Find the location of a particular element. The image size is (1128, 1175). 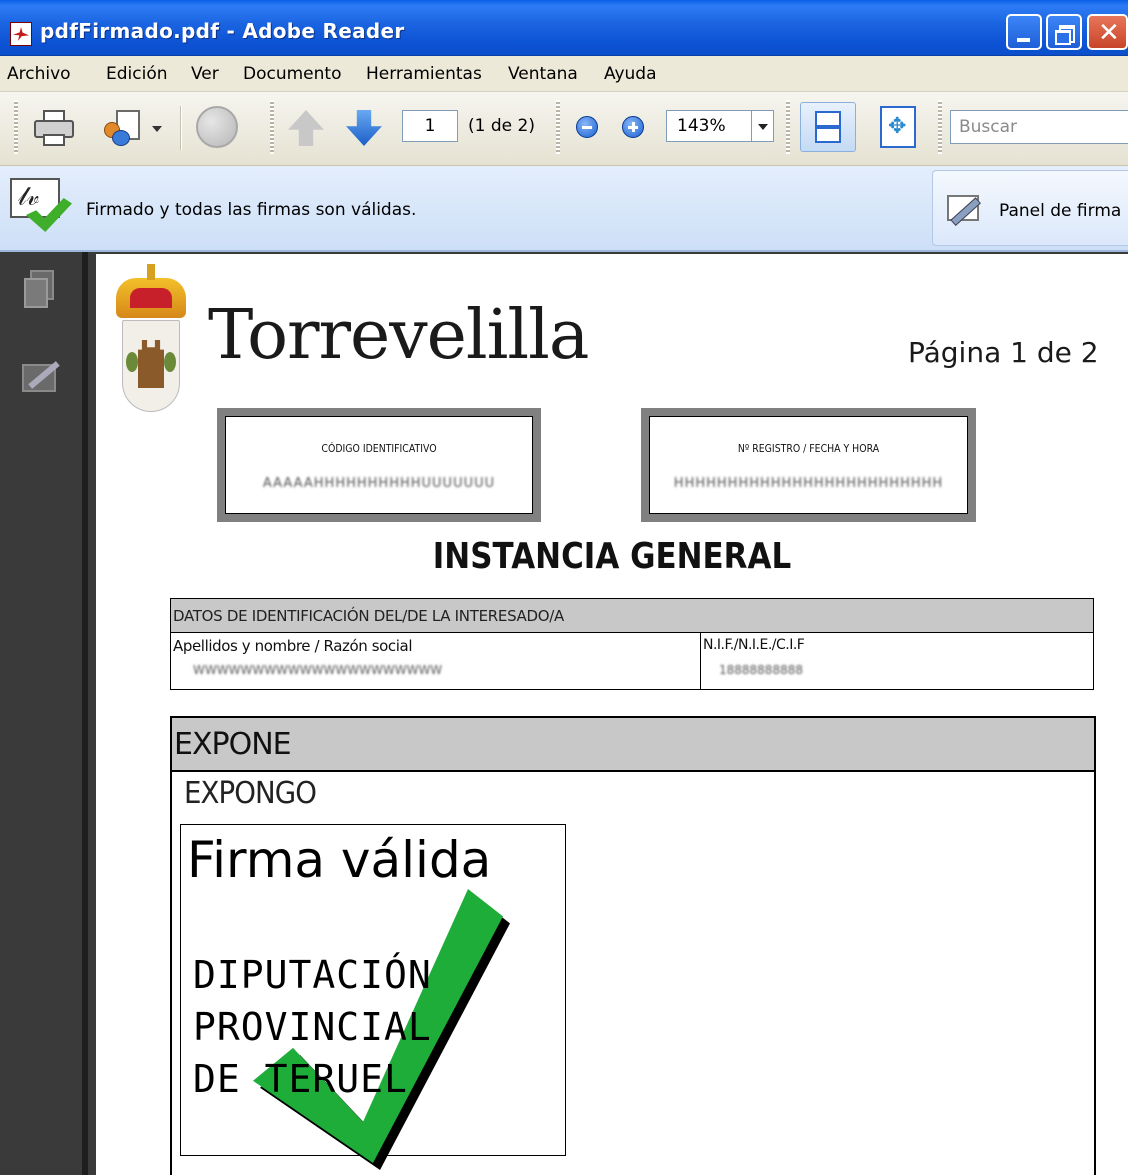

document-title: Torrevelilla is located at coordinates (398, 335).